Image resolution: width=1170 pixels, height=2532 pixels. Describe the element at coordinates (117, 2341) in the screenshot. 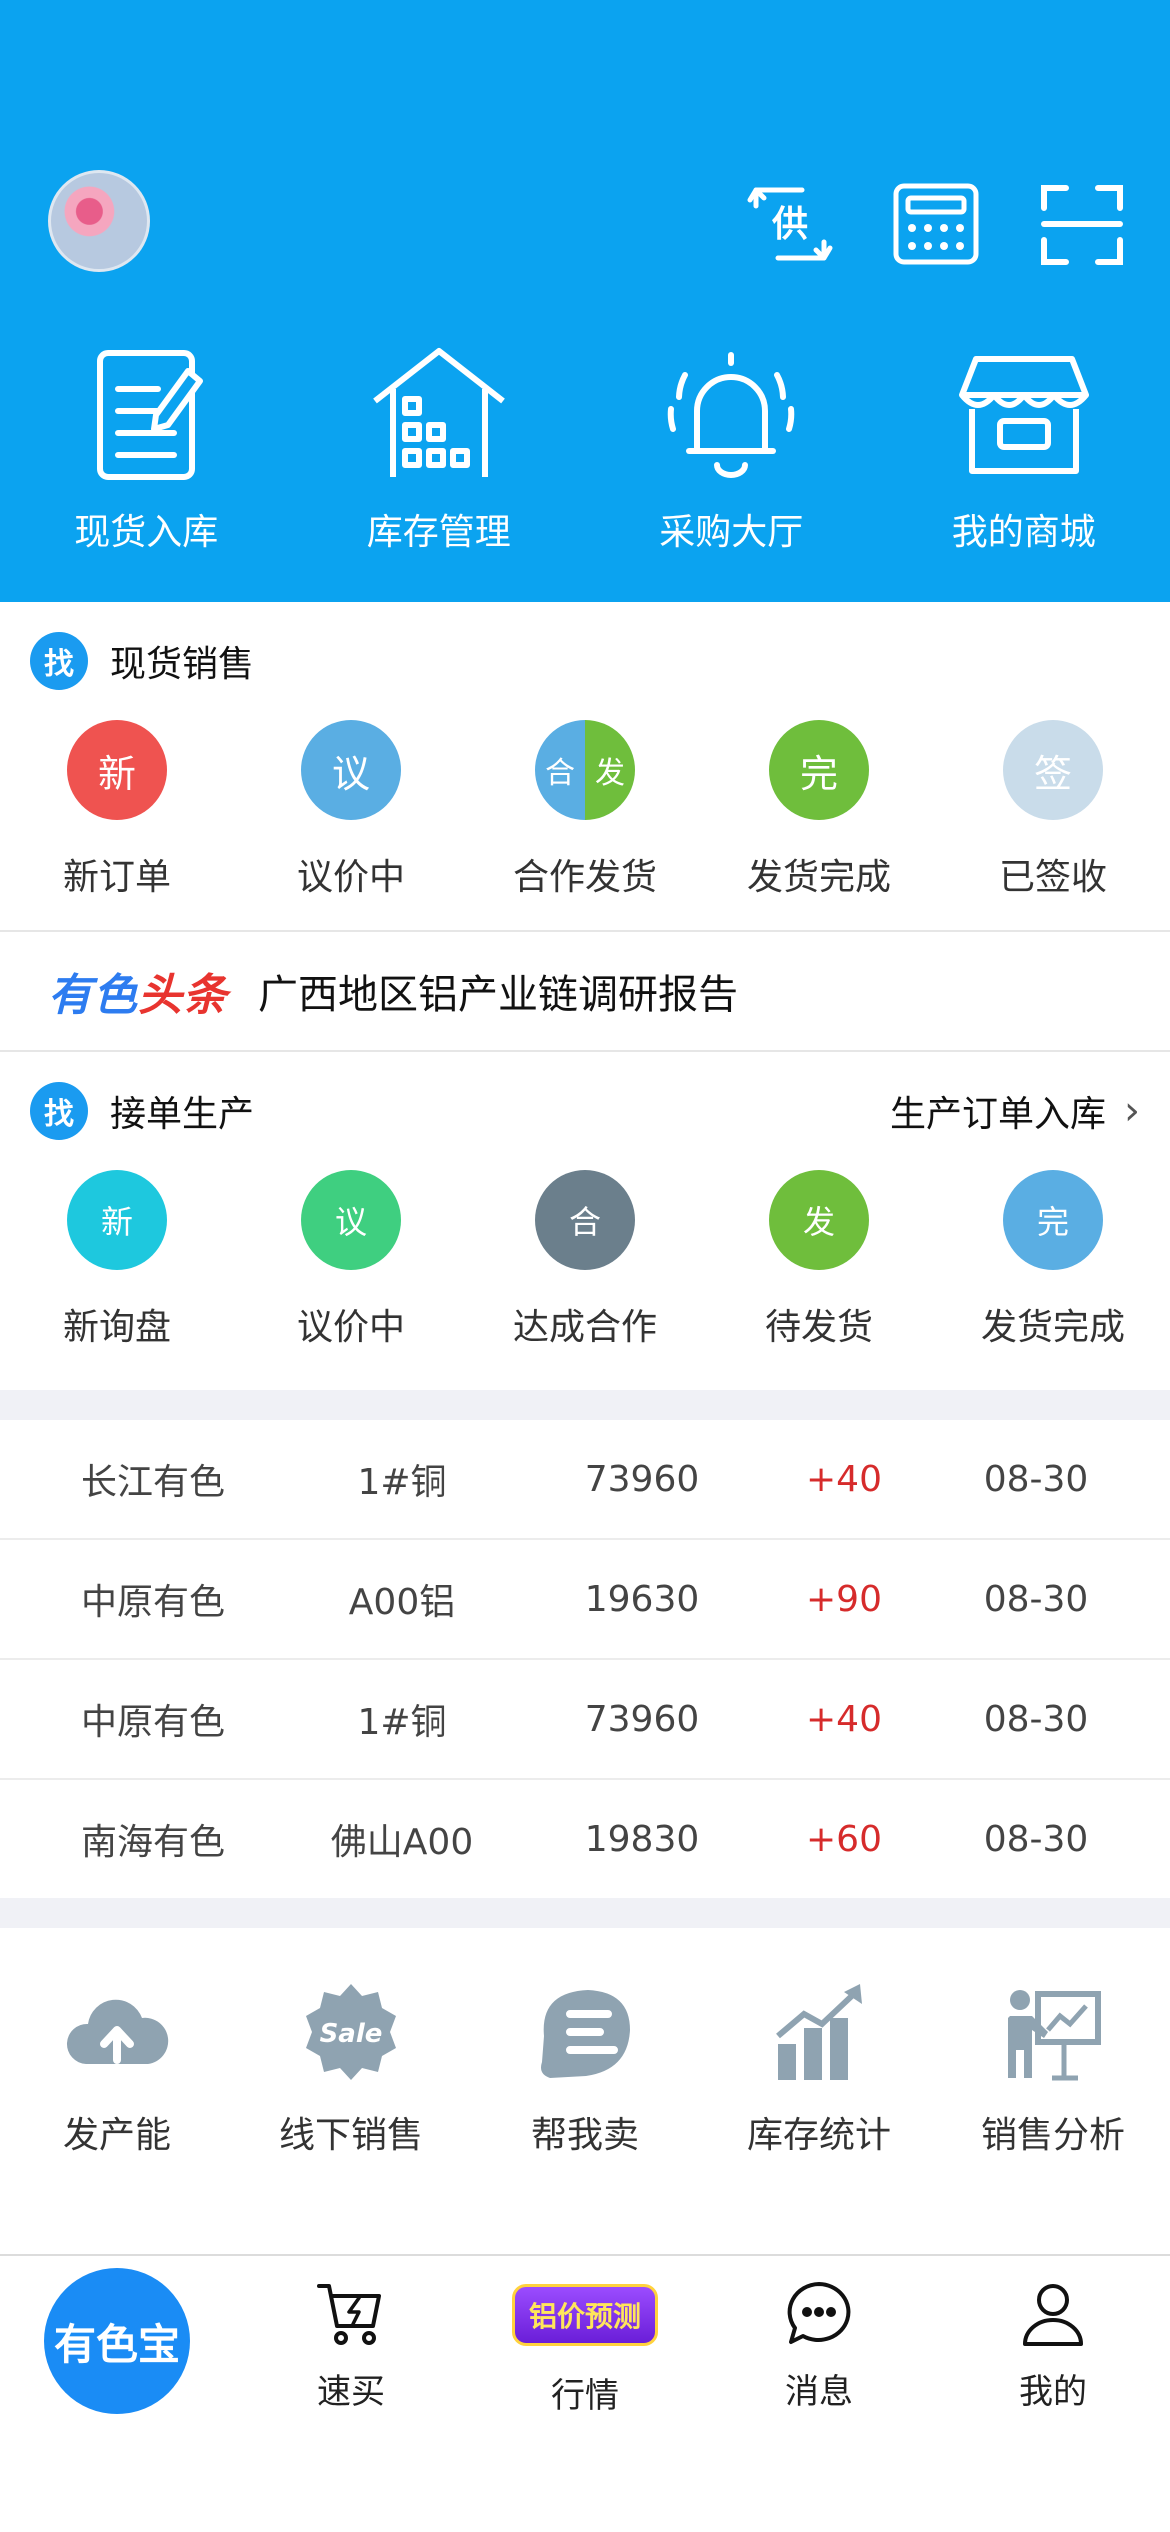

I see `home-button: 有色宝` at that location.